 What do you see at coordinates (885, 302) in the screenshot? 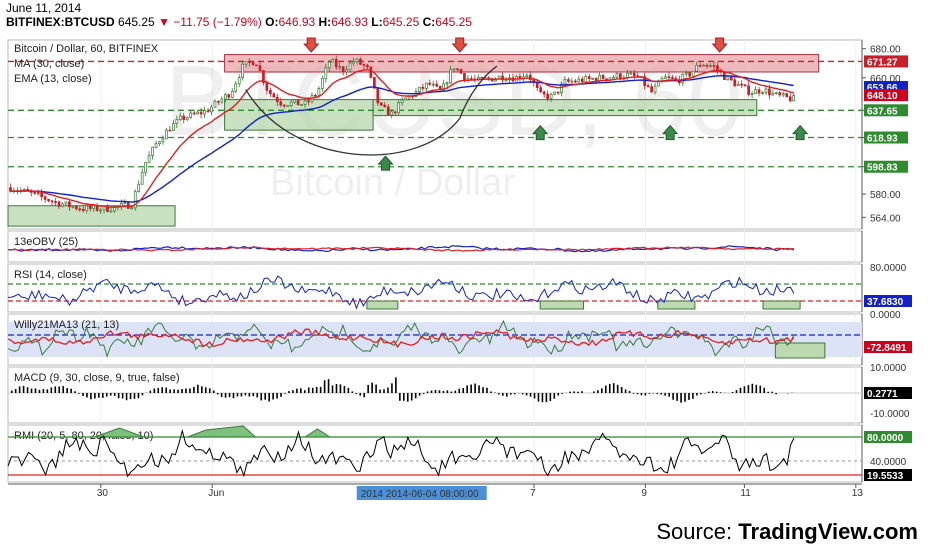
I see `rsi-current-tag: 37.6830` at bounding box center [885, 302].